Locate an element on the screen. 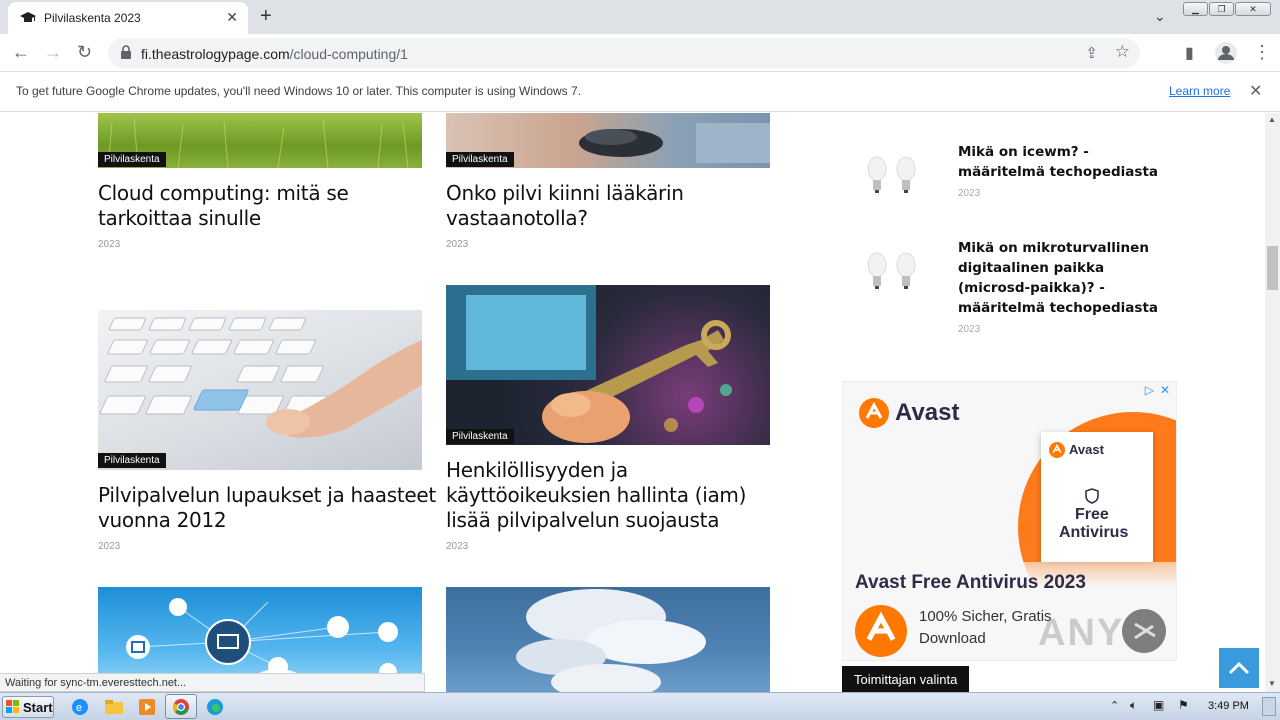  chrome-taskbar-button is located at coordinates (181, 706).